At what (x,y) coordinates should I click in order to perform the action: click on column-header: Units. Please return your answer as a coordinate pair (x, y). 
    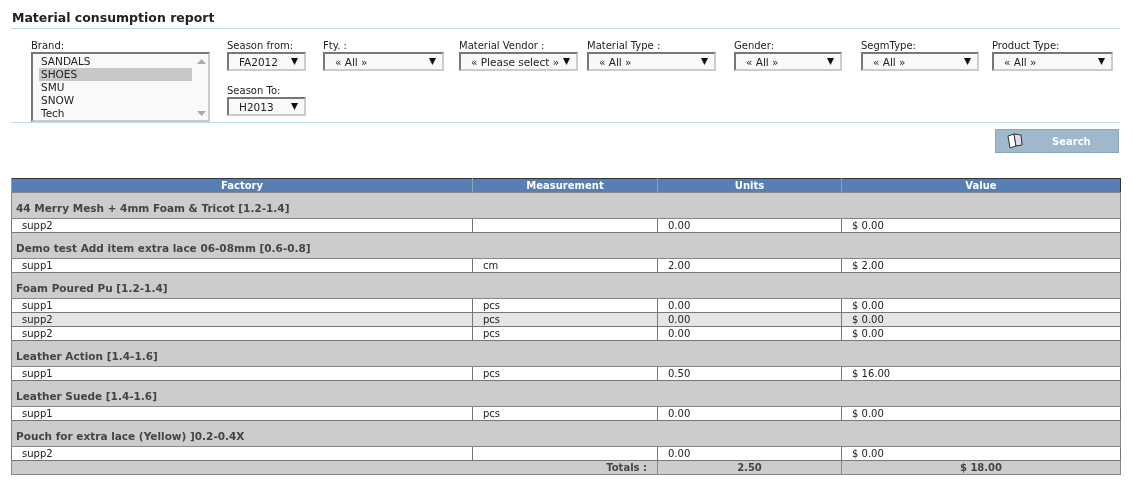
    Looking at the image, I should click on (749, 185).